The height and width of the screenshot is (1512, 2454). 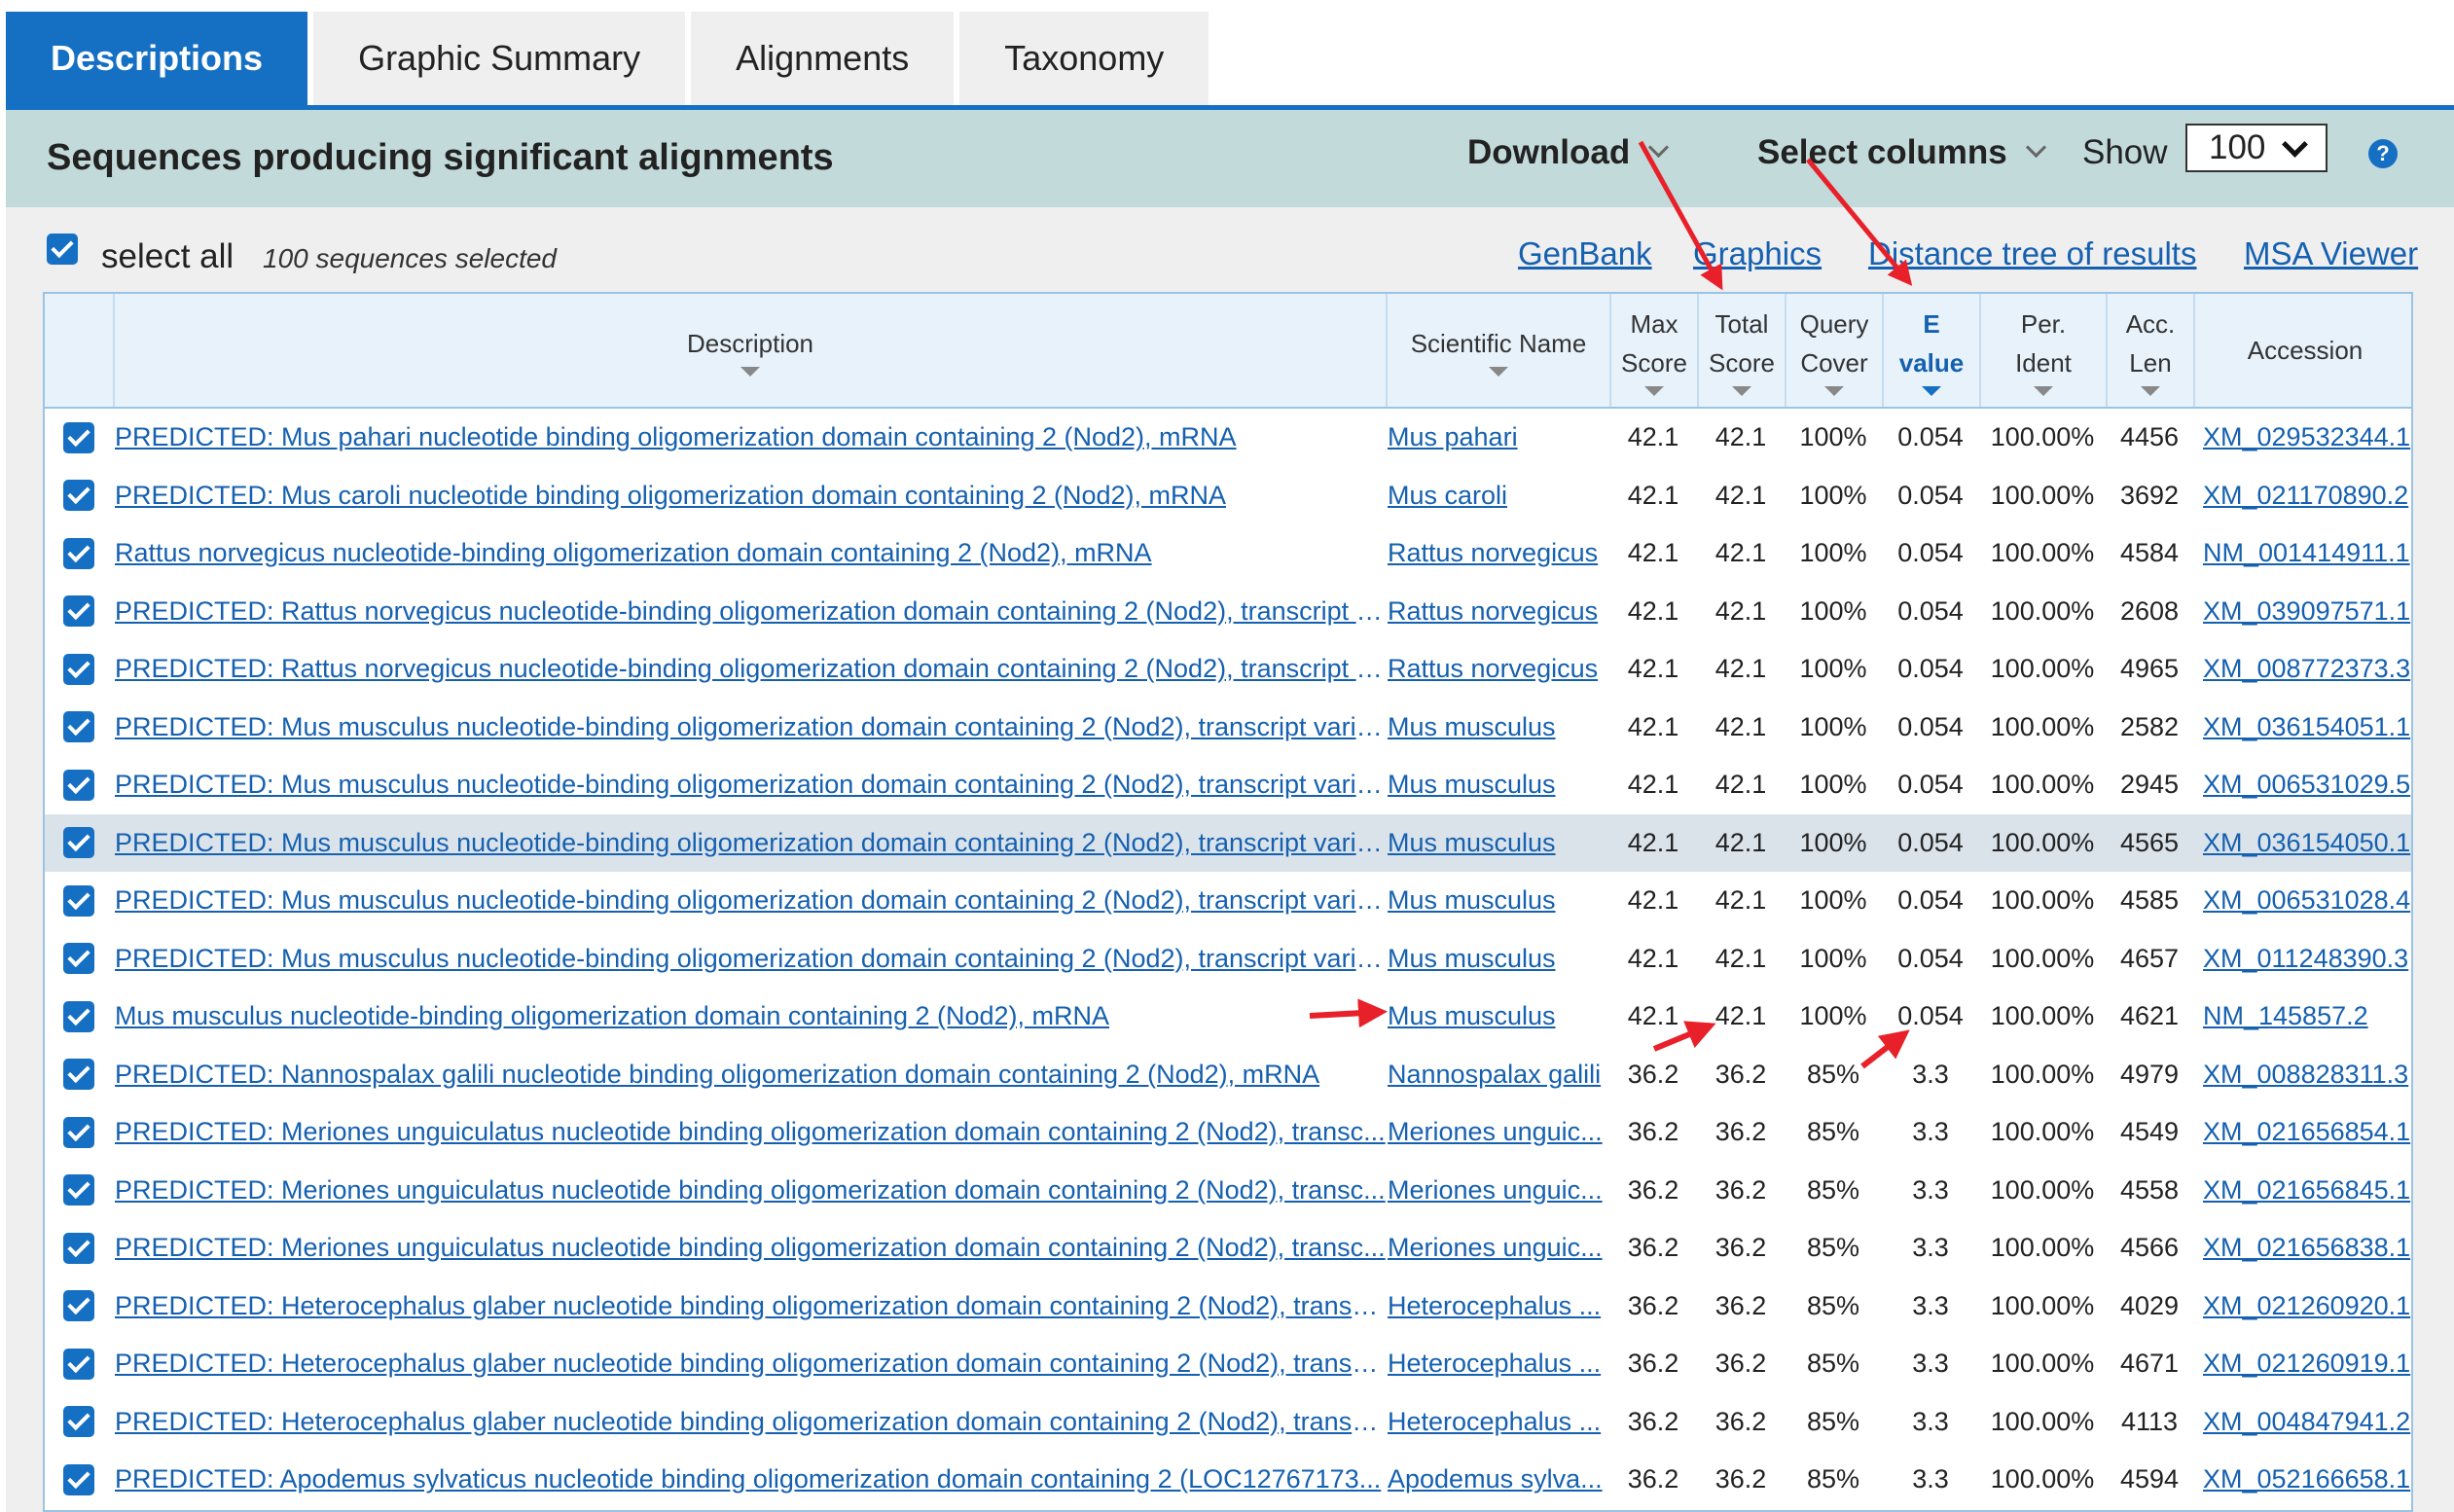 I want to click on arrow-to-e-value-value, so click(x=1885, y=1049).